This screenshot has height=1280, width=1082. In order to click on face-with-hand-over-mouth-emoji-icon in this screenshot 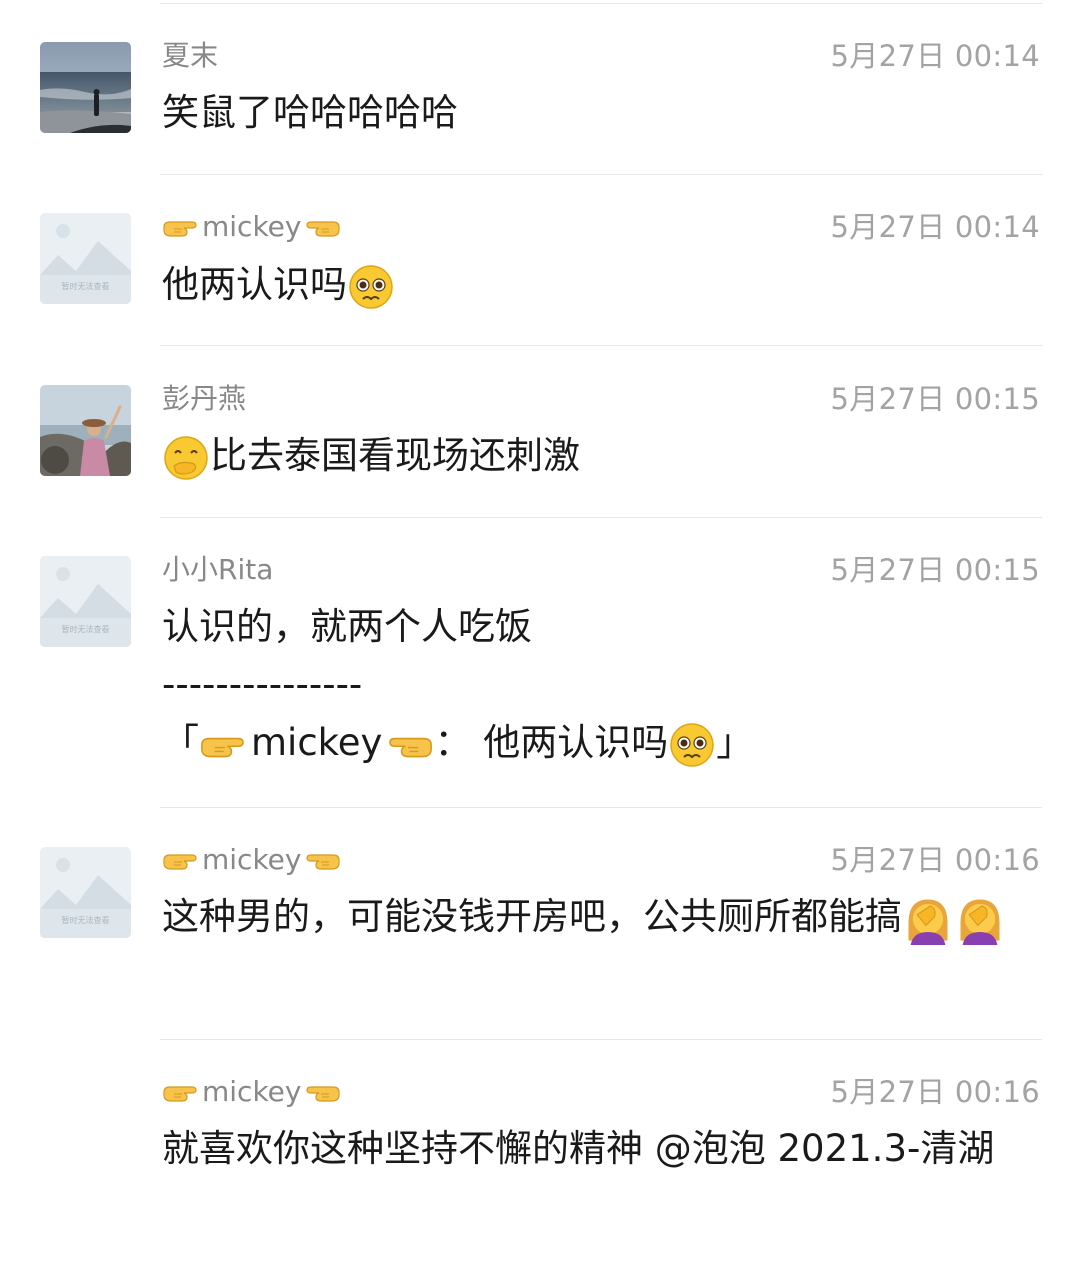, I will do `click(186, 457)`.